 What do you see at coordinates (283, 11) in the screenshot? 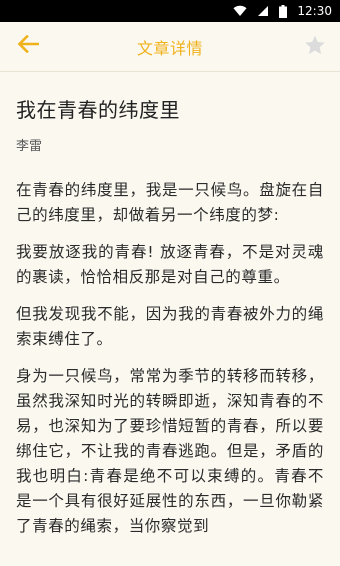
I see `battery-icon` at bounding box center [283, 11].